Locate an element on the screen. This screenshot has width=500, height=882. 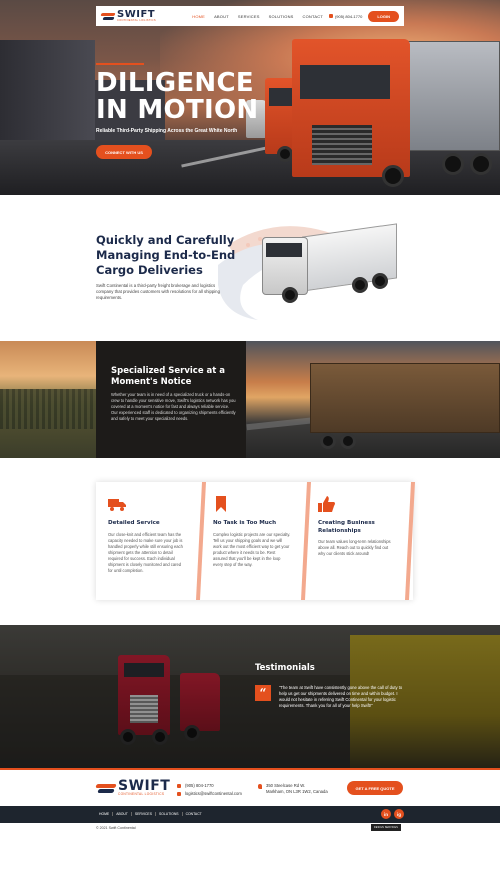
thumbs-up-icon is located at coordinates (326, 504).